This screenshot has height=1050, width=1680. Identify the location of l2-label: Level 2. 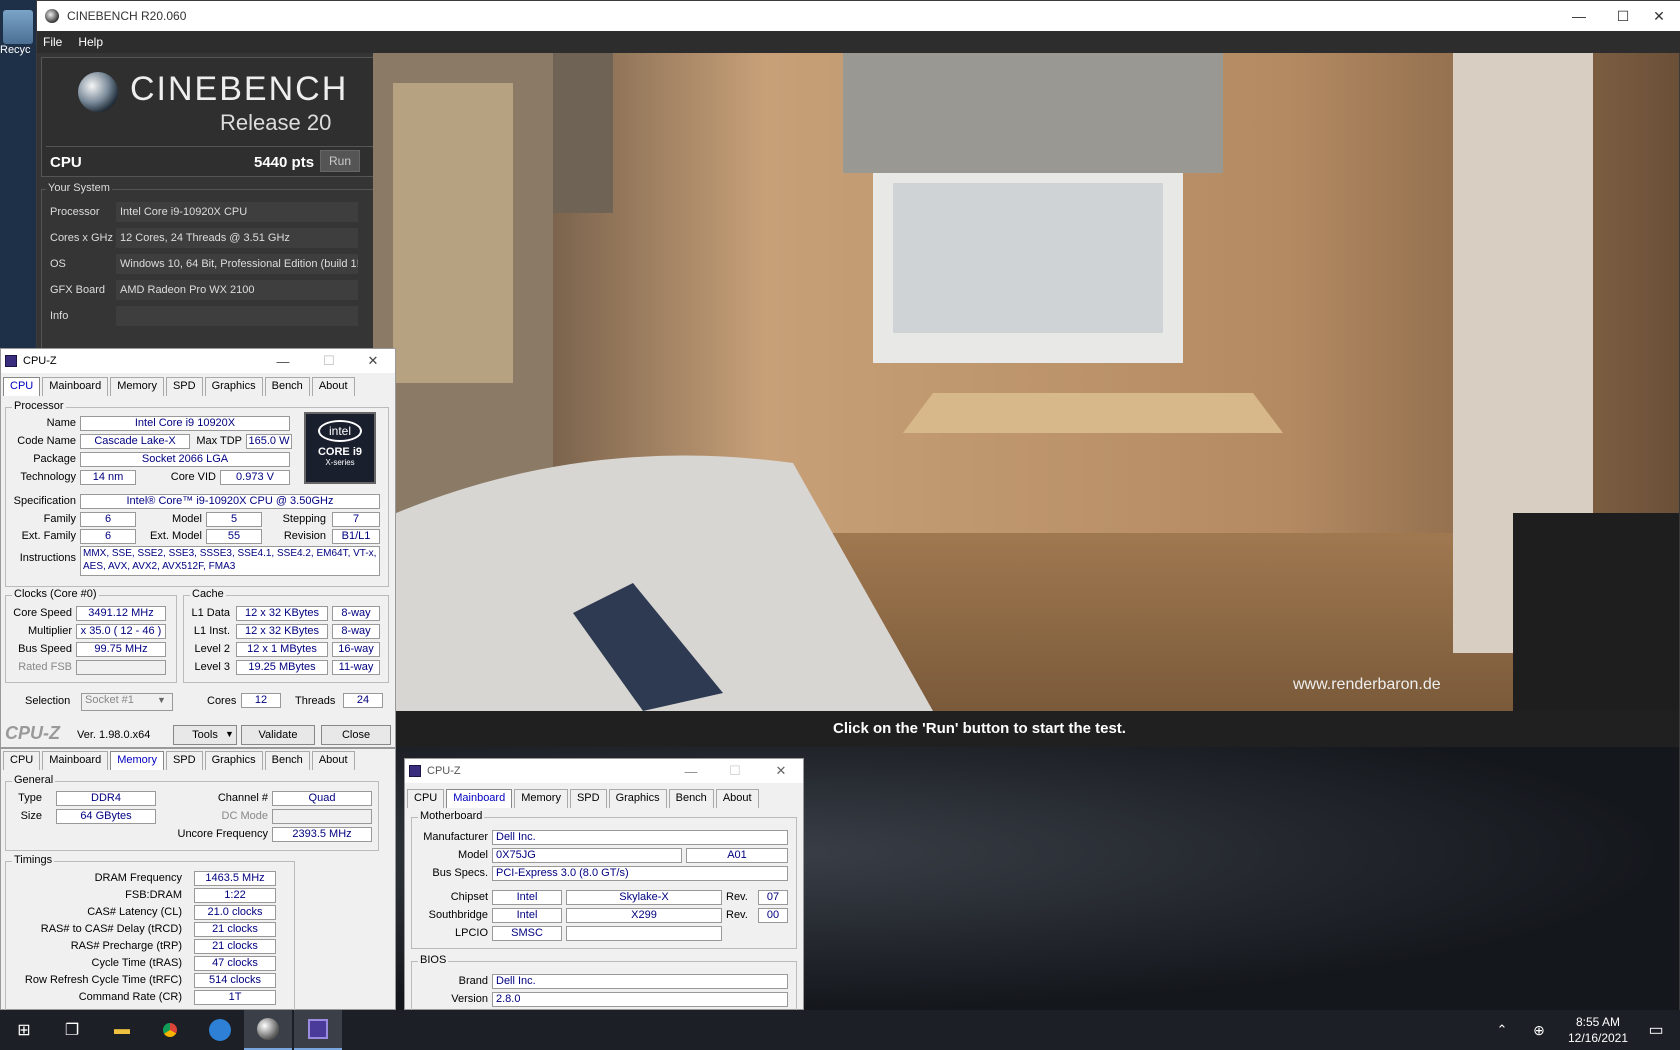
(212, 649).